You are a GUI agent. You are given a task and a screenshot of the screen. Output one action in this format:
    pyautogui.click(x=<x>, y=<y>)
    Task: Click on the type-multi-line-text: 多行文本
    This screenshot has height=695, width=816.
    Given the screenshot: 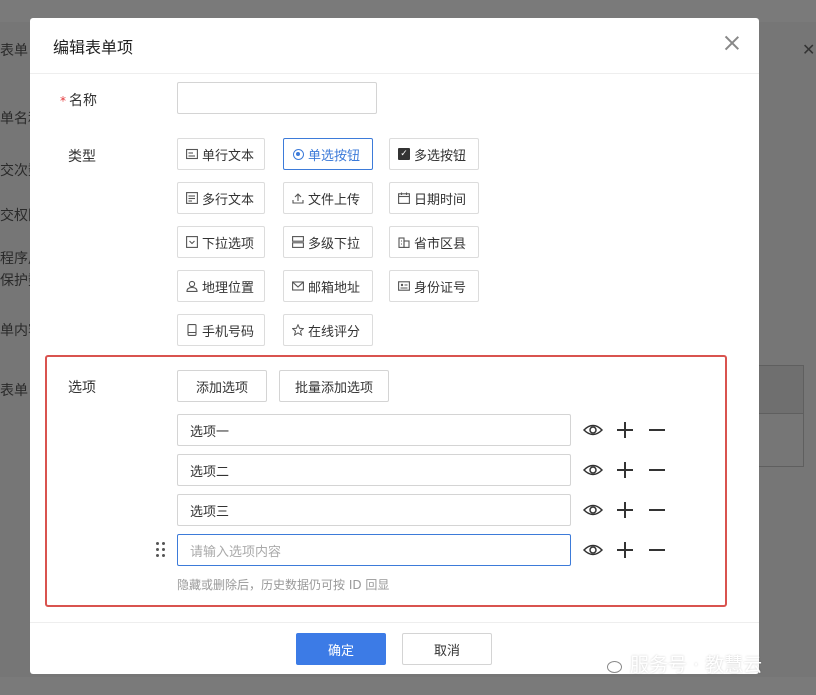 What is the action you would take?
    pyautogui.click(x=221, y=198)
    